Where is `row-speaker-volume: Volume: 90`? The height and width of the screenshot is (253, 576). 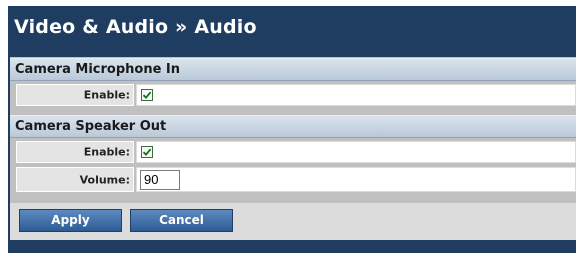
row-speaker-volume: Volume: 90 is located at coordinates (293, 179).